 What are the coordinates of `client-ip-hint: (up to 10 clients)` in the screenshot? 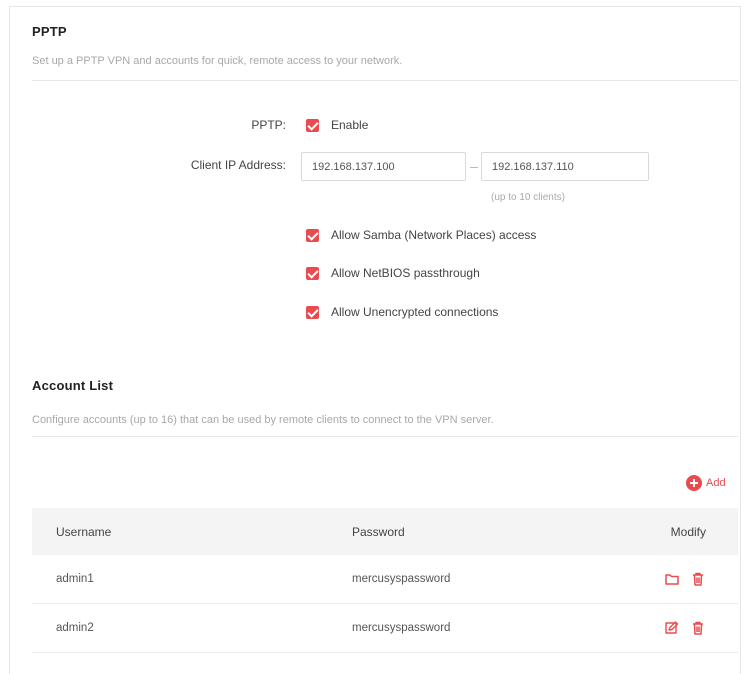 It's located at (528, 197).